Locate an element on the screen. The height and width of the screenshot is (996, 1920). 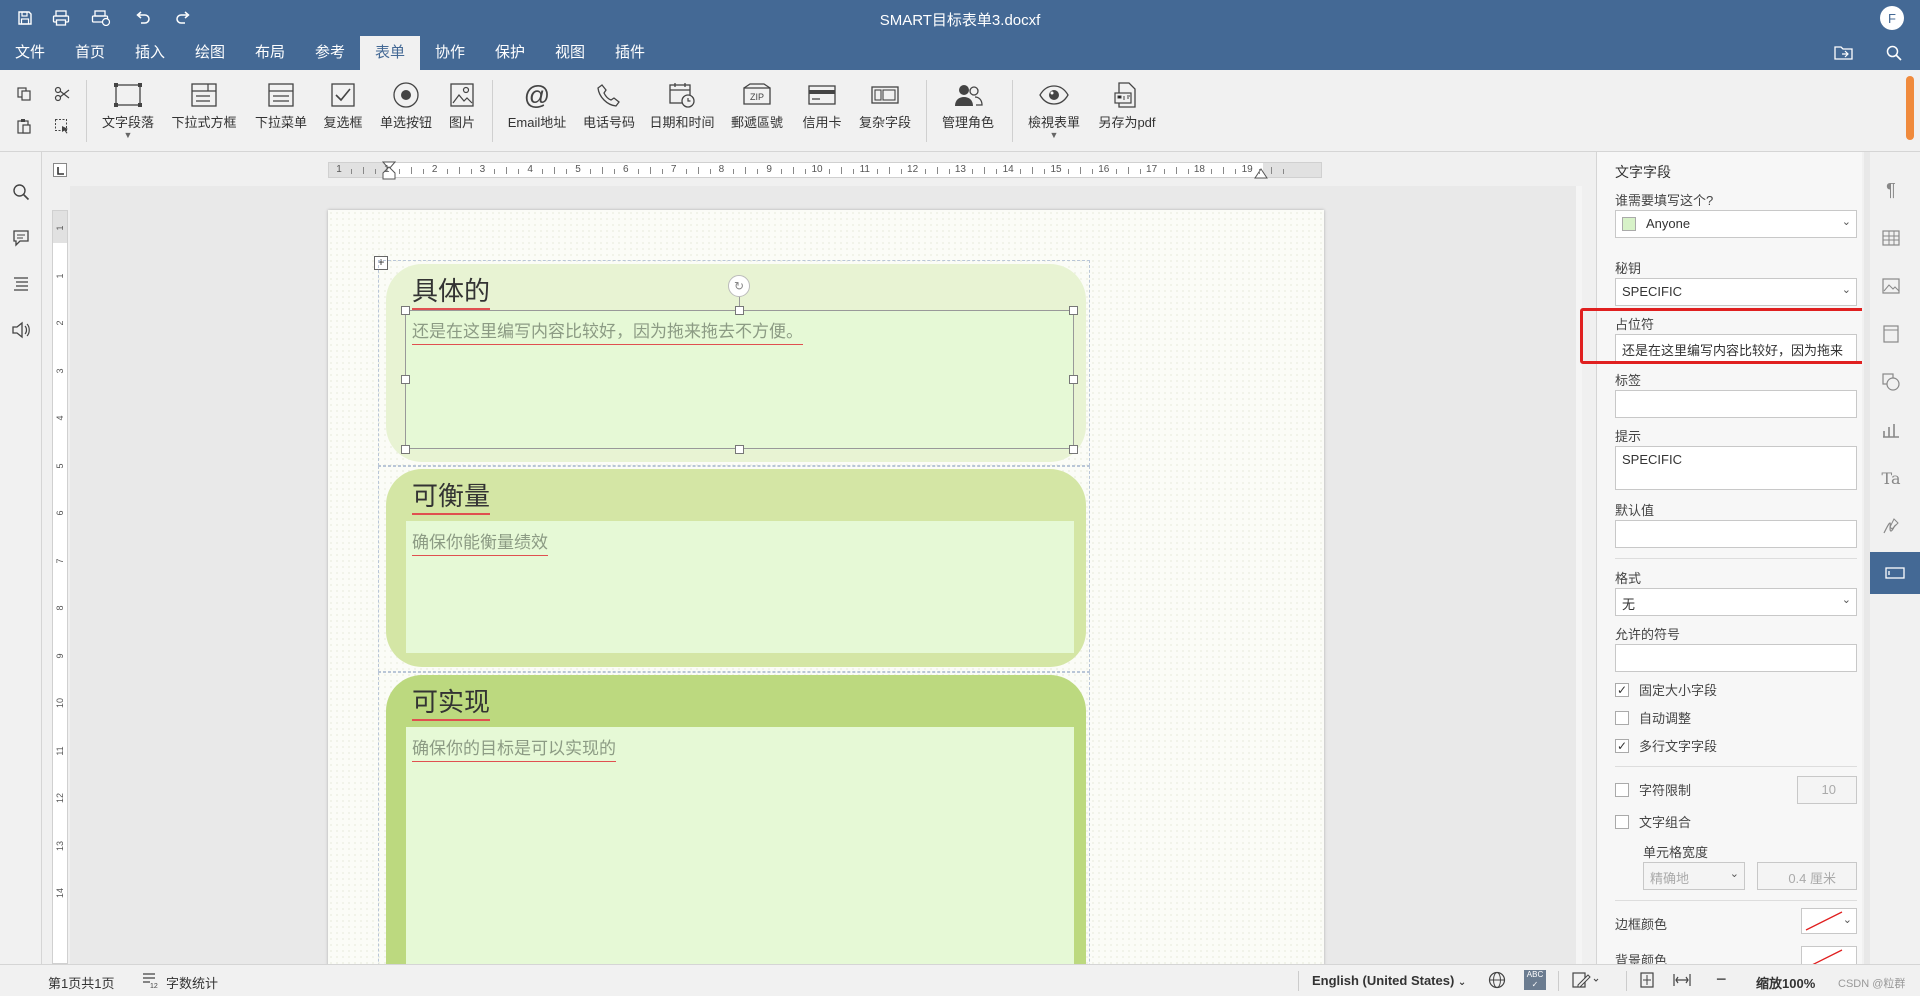
datetime-field-button: 日期和时间 is located at coordinates (682, 113).